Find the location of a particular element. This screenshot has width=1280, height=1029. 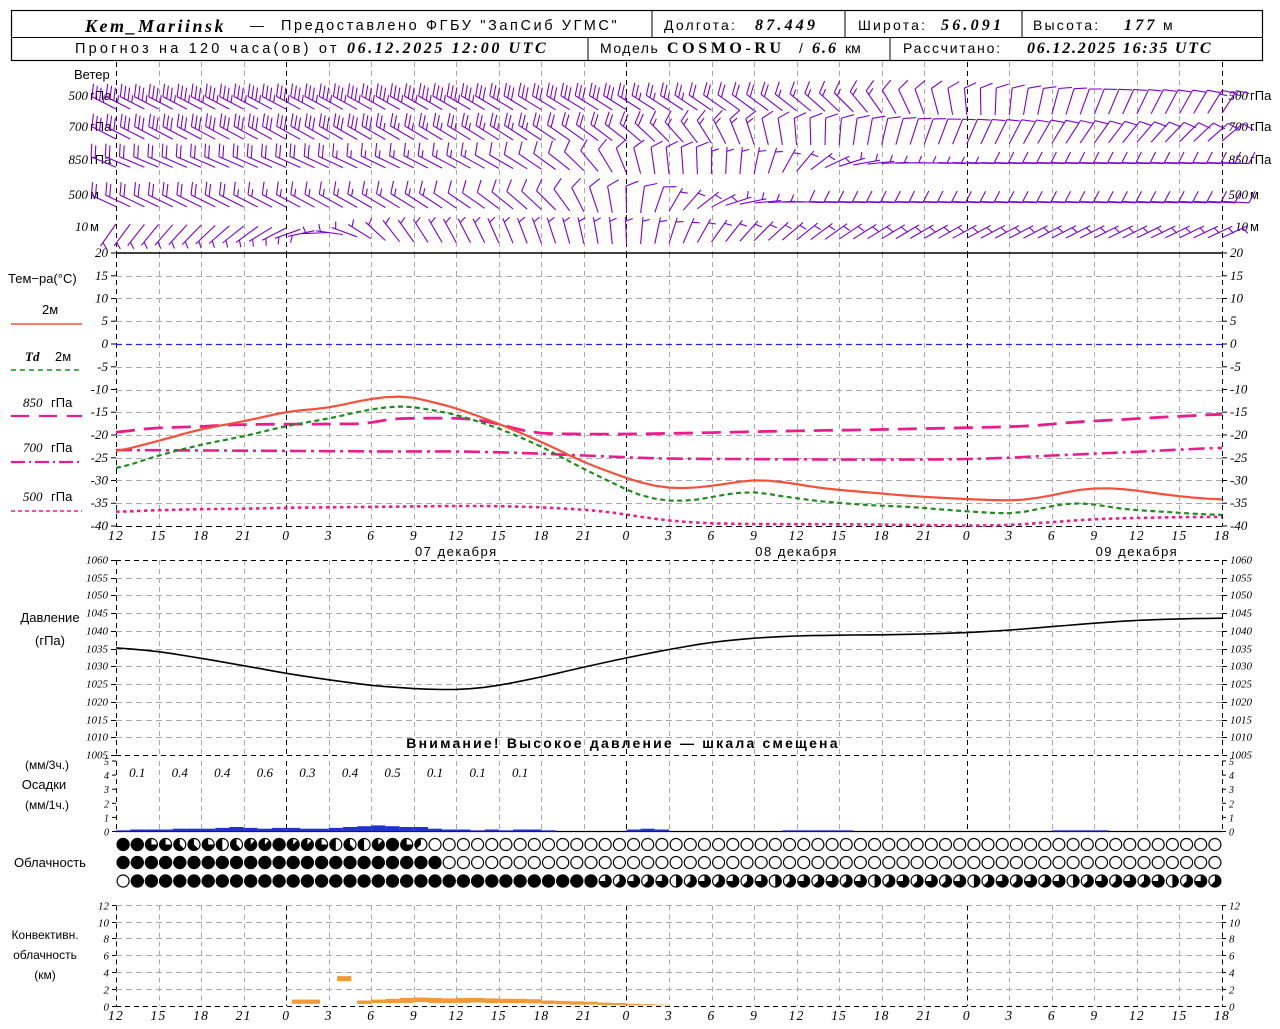

svg-text: 0.5 is located at coordinates (392, 772).